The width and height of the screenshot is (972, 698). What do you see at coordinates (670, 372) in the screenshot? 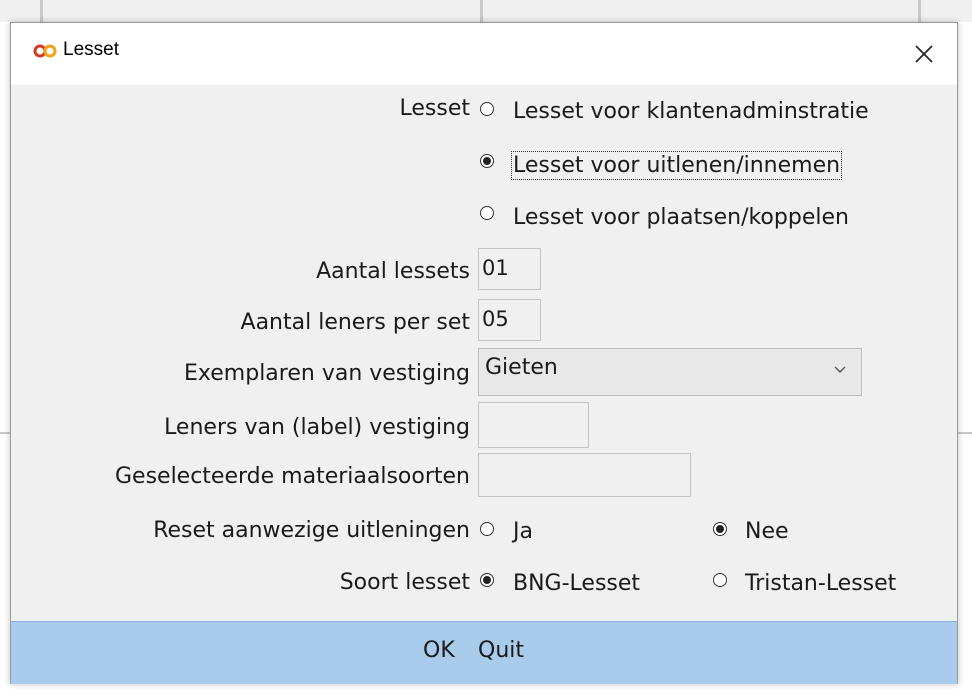
I see `vestiging-dropdown: Gieten` at bounding box center [670, 372].